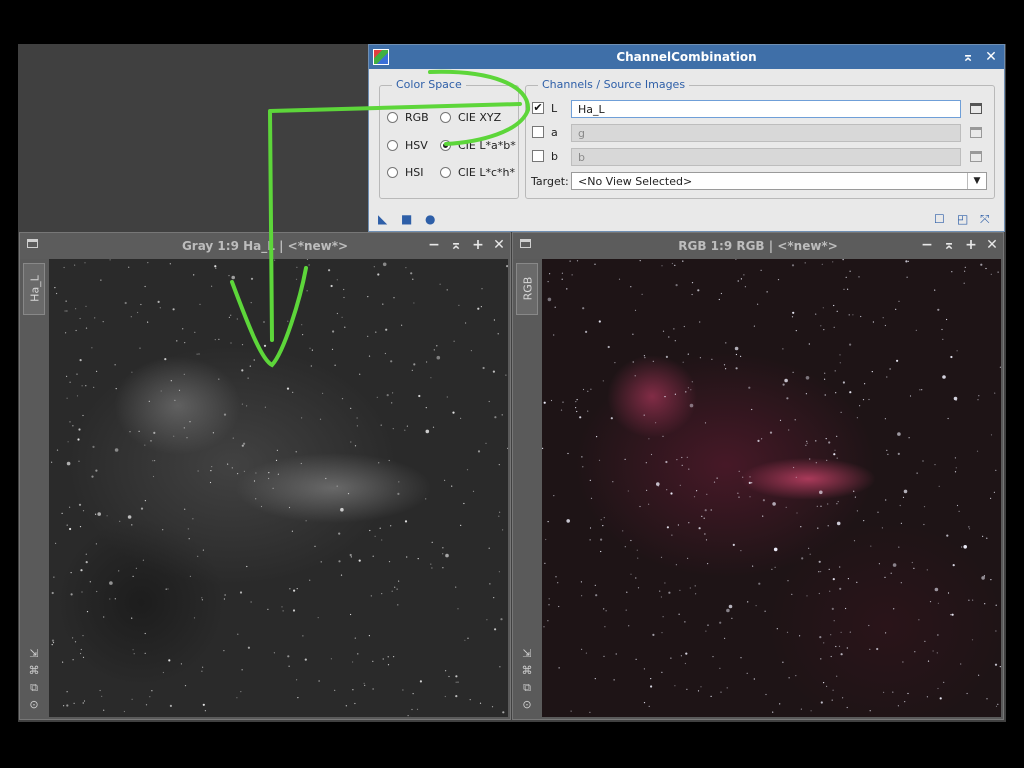 This screenshot has height=768, width=1024. Describe the element at coordinates (538, 156) in the screenshot. I see `channel-b-checkbox` at that location.